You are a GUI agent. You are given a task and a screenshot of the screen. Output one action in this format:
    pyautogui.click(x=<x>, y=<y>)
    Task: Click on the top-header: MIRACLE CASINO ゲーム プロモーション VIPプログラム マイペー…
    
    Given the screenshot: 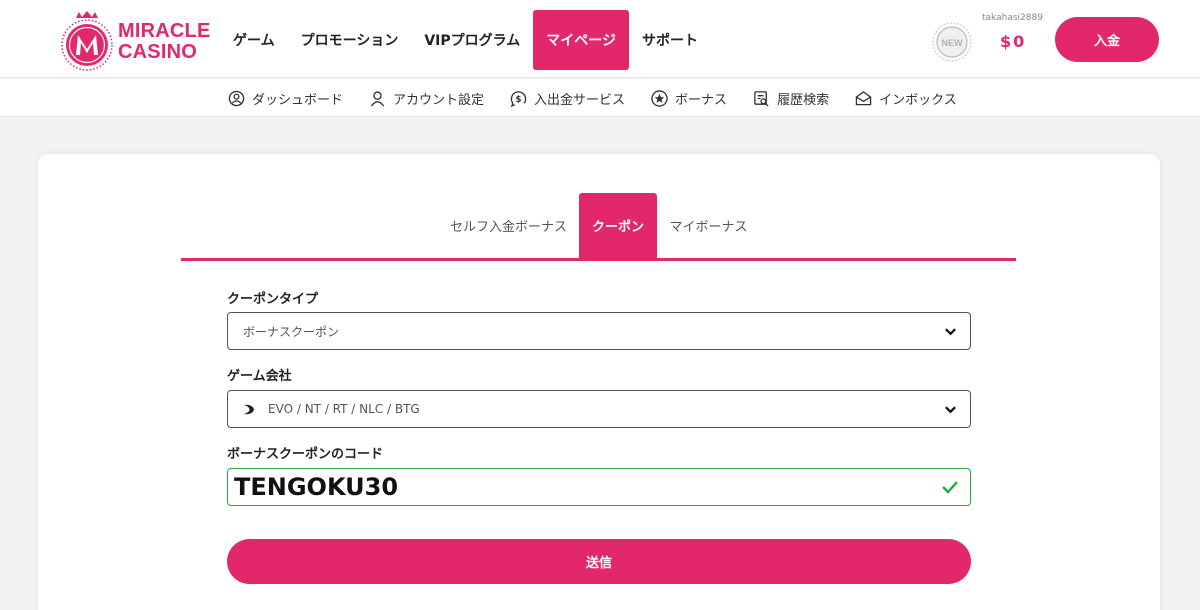 What is the action you would take?
    pyautogui.click(x=600, y=39)
    